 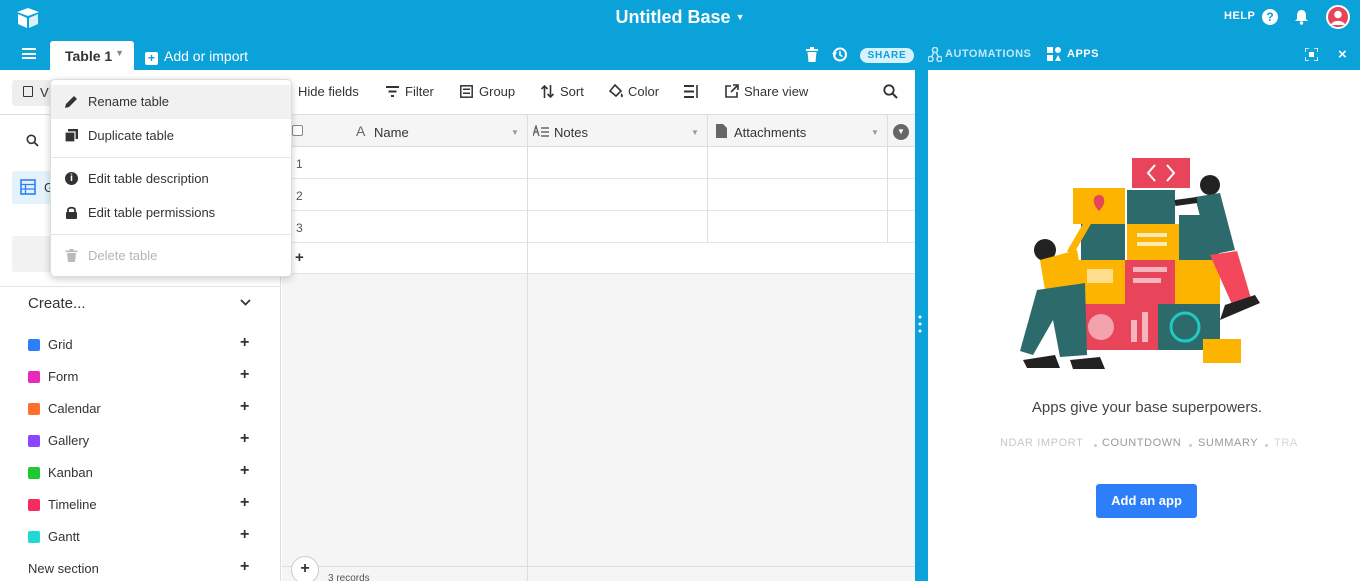 I want to click on close-icon: ×, so click(x=1342, y=54).